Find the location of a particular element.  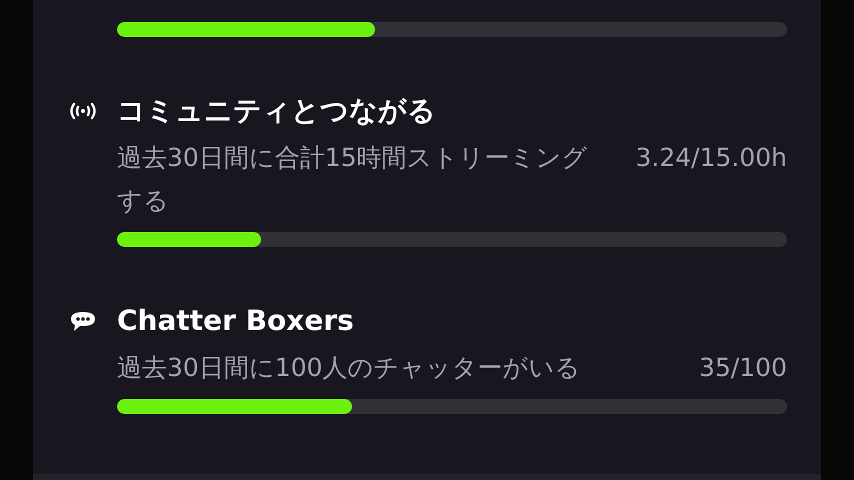

goal-description: 過去30日間に100人のチャッターがいる is located at coordinates (349, 368).